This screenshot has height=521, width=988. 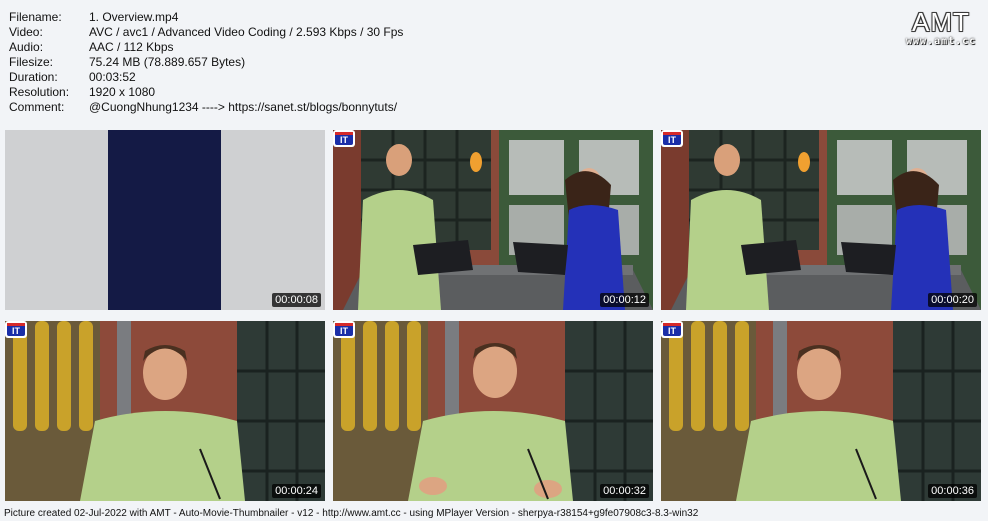 I want to click on amt-logo: AMT www.amt.cc, so click(x=941, y=27).